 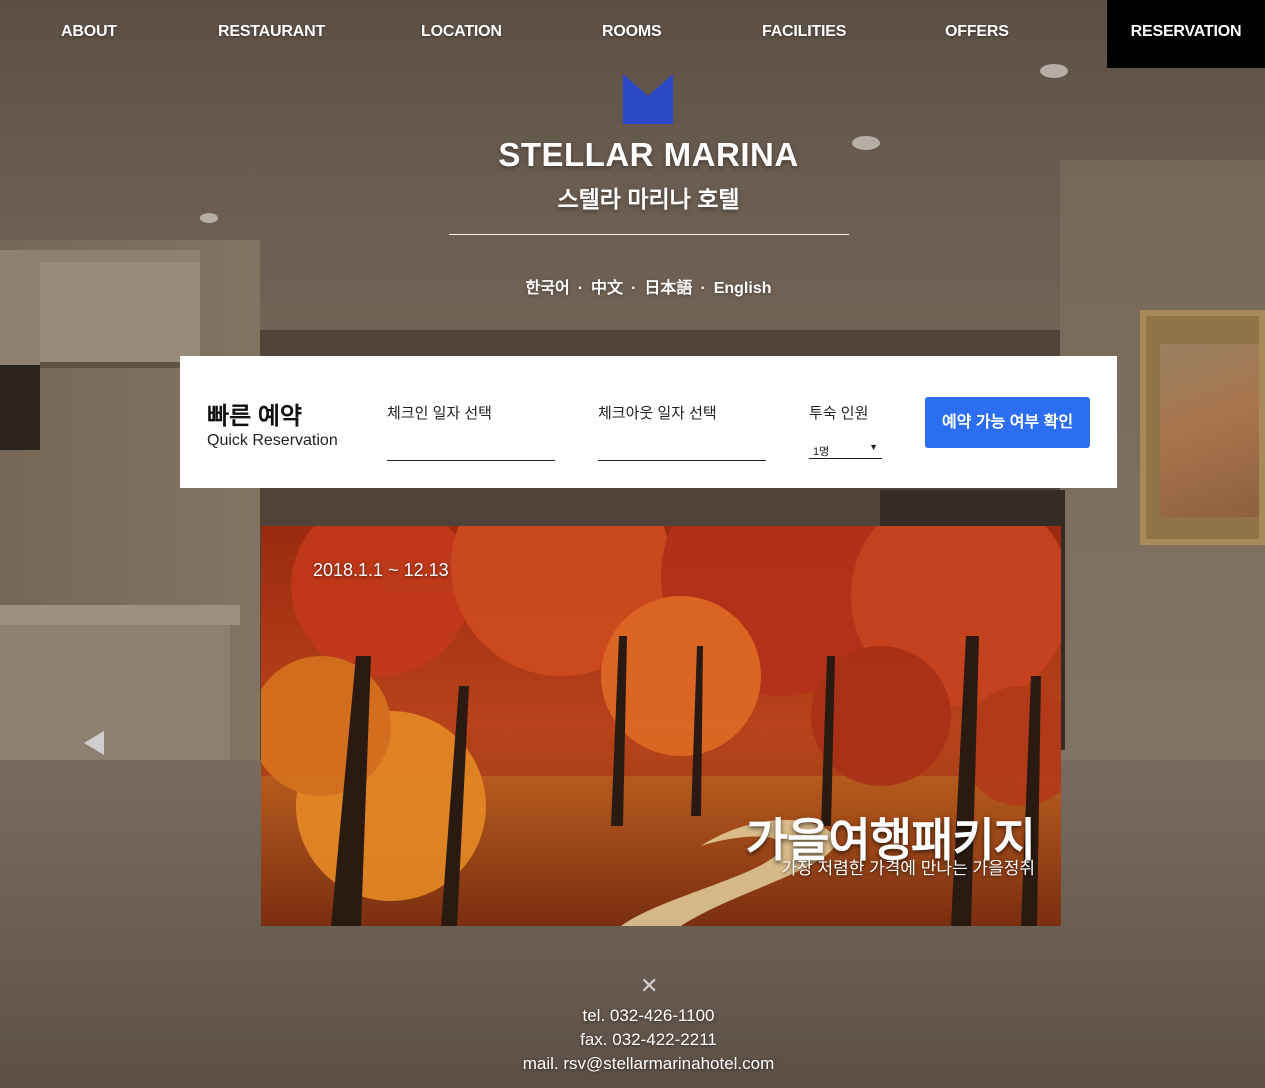 I want to click on triangle-left-icon, so click(x=94, y=743).